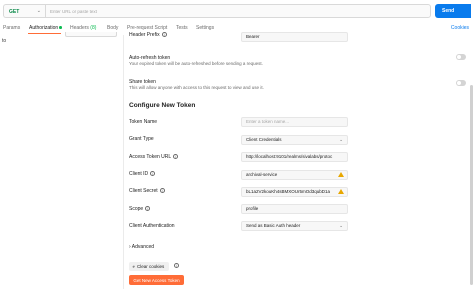 This screenshot has height=289, width=474. I want to click on cookie-icon: ◕, so click(134, 266).